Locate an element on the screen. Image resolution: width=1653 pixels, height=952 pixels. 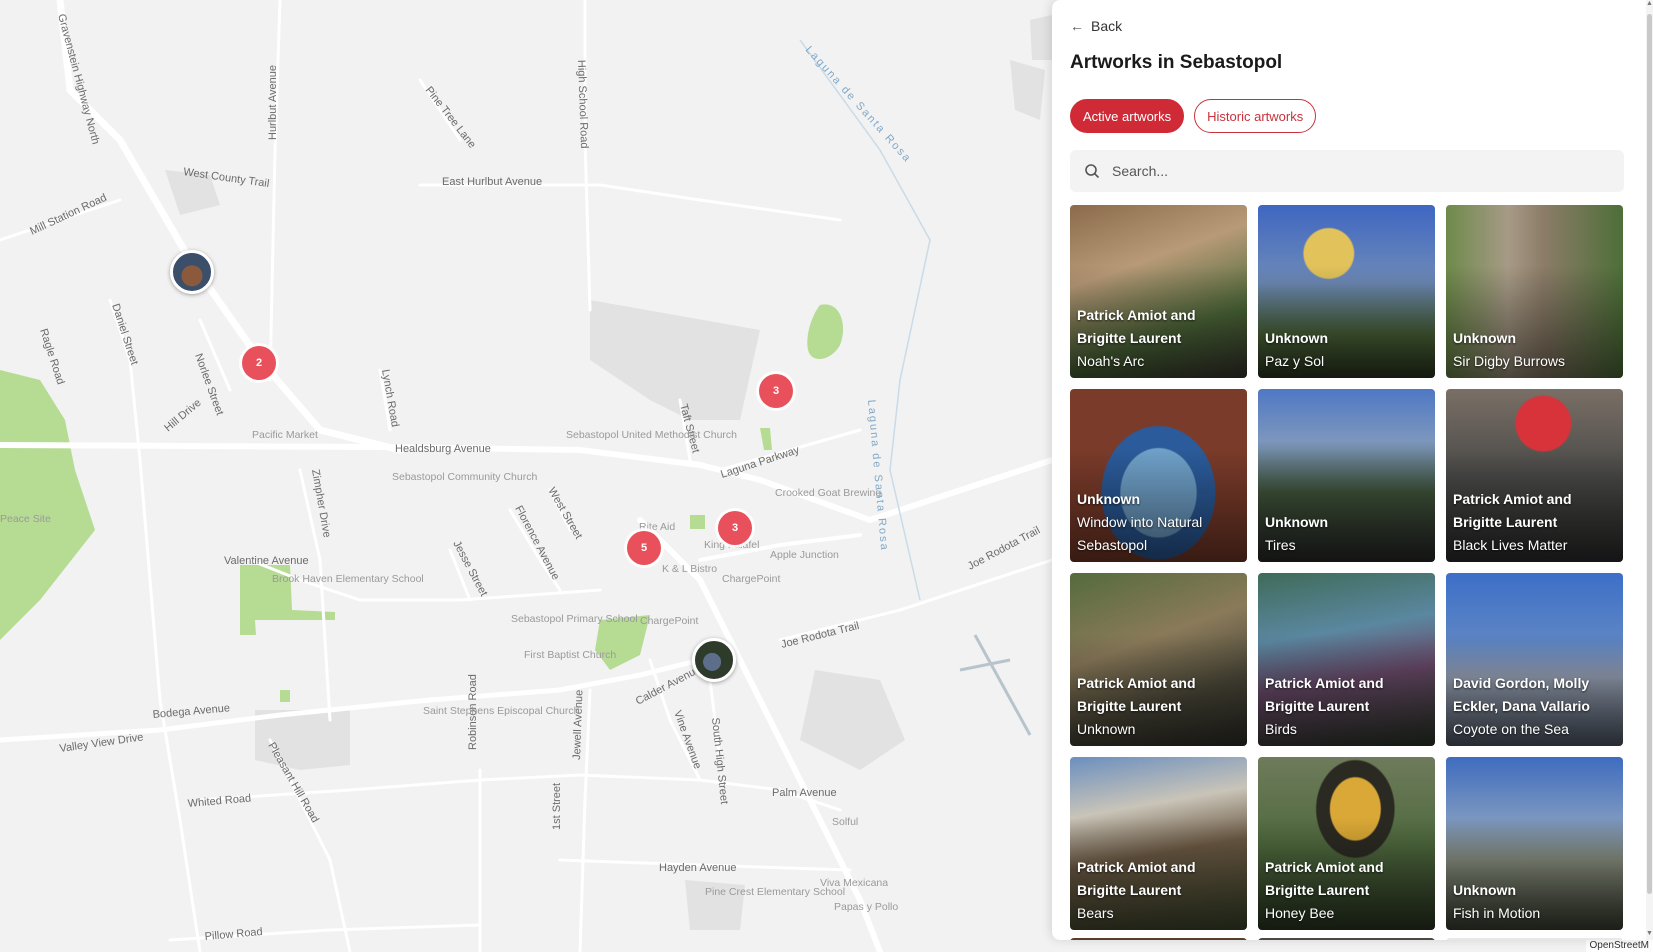
road-label: Healdsburg Avenue is located at coordinates (443, 449).